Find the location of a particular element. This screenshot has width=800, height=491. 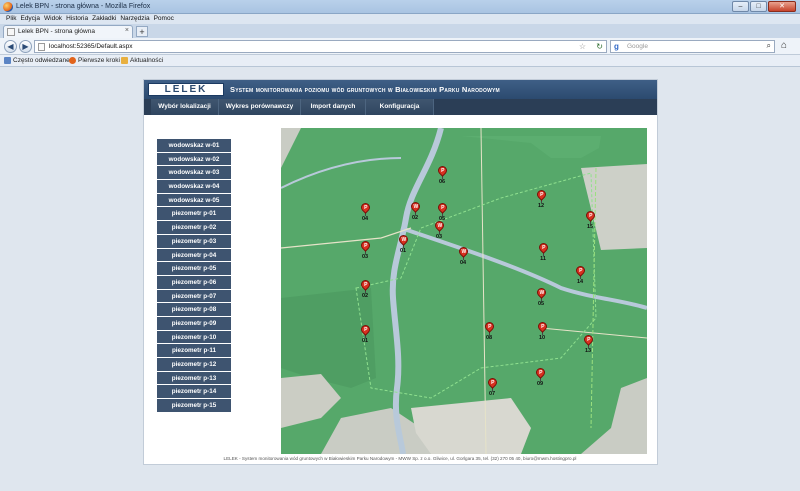

page-favicon-icon is located at coordinates (11, 32).